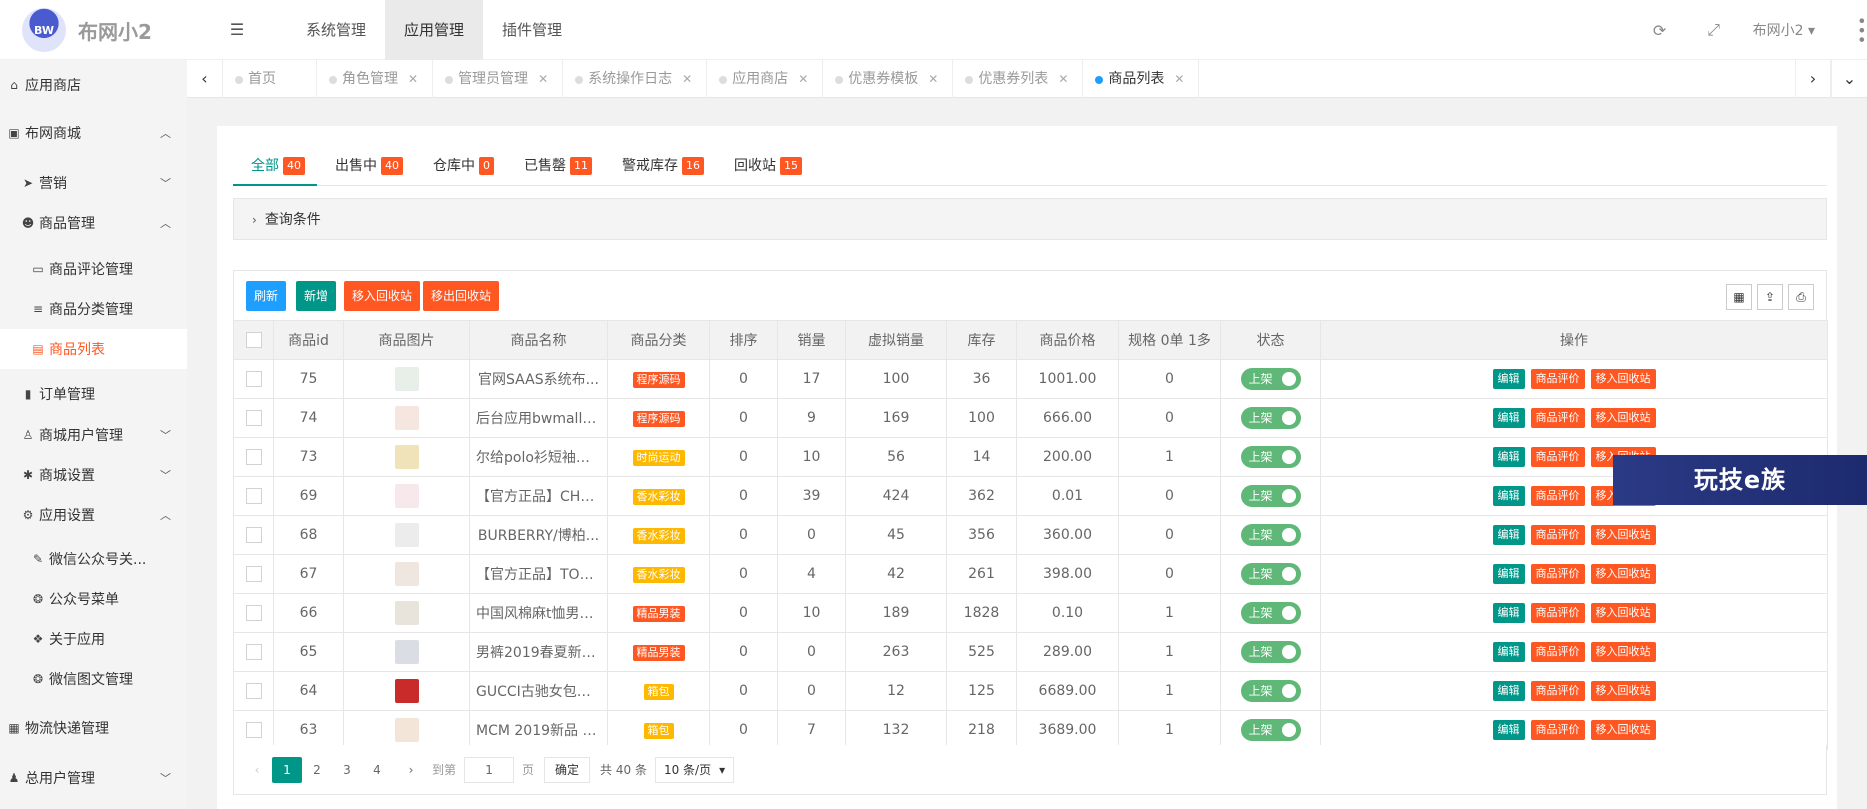  Describe the element at coordinates (253, 340) in the screenshot. I see `select-all-checkbox` at that location.